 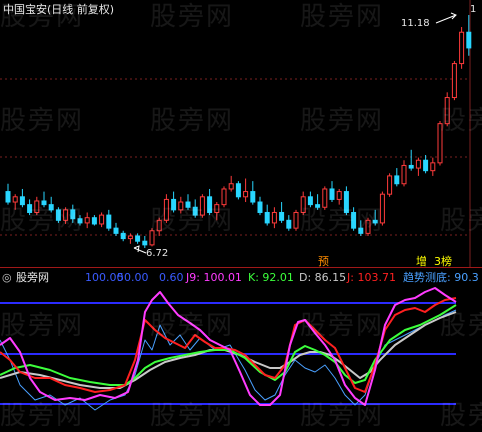 What do you see at coordinates (323, 277) in the screenshot?
I see `indicator-value-d: D: 86.15` at bounding box center [323, 277].